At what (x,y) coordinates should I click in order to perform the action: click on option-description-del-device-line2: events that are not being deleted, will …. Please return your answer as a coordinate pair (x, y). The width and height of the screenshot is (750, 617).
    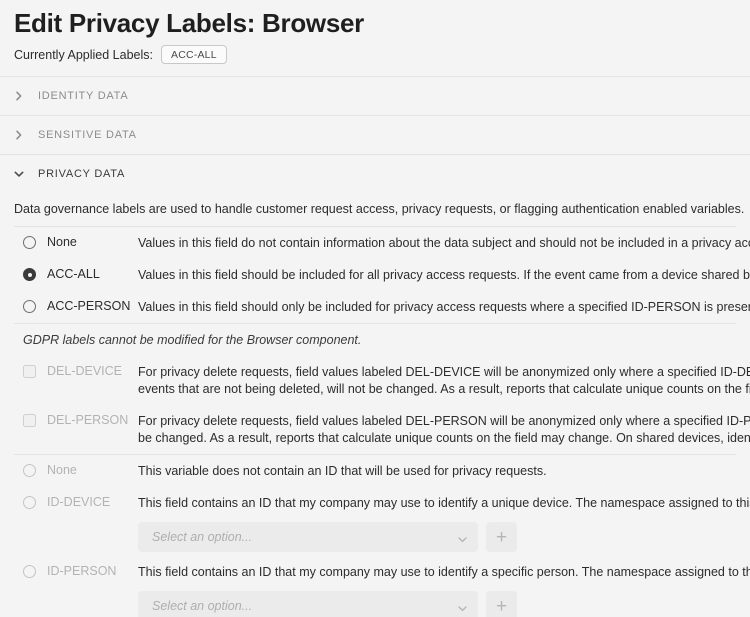
    Looking at the image, I should click on (444, 389).